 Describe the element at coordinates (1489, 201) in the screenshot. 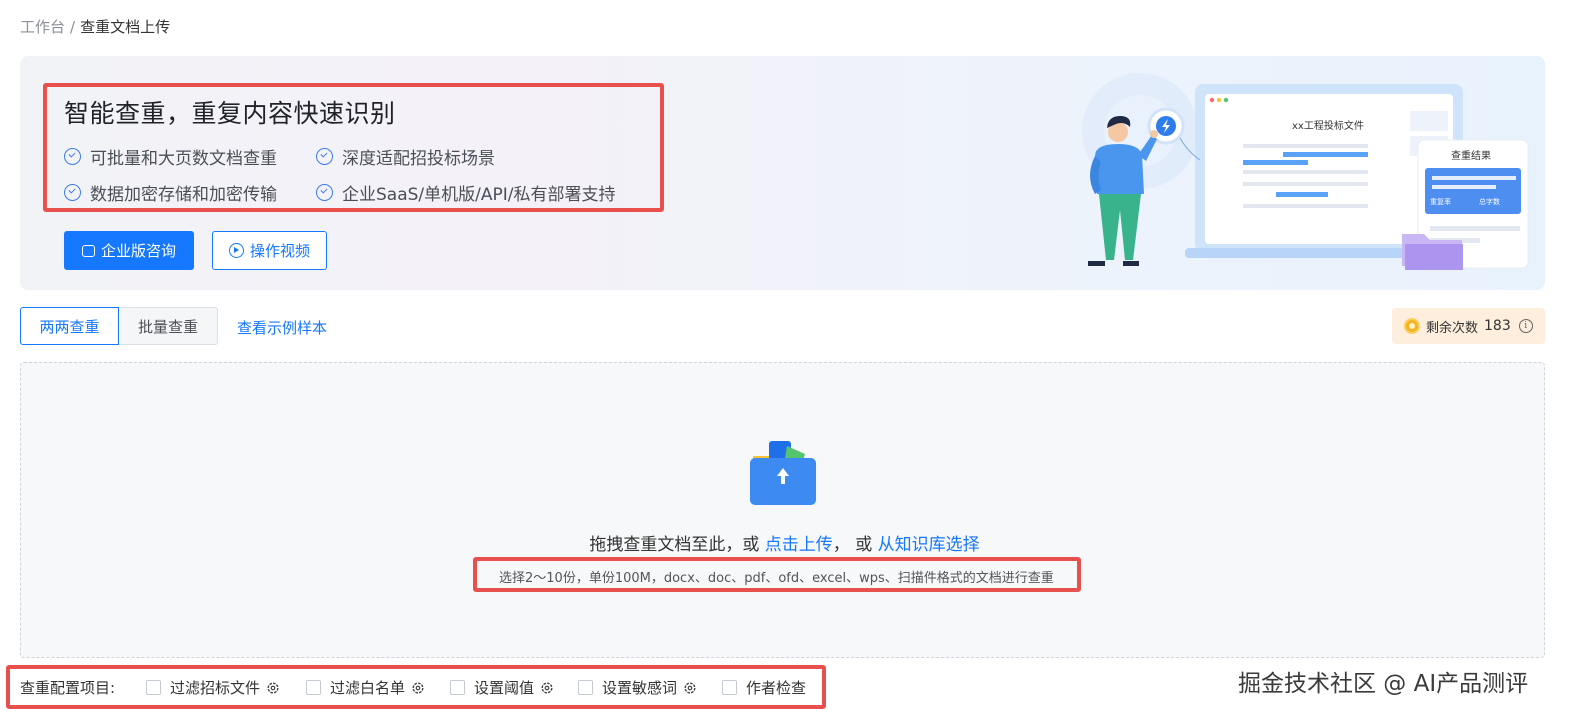

I see `illustration-result-label-2: 总字数` at that location.